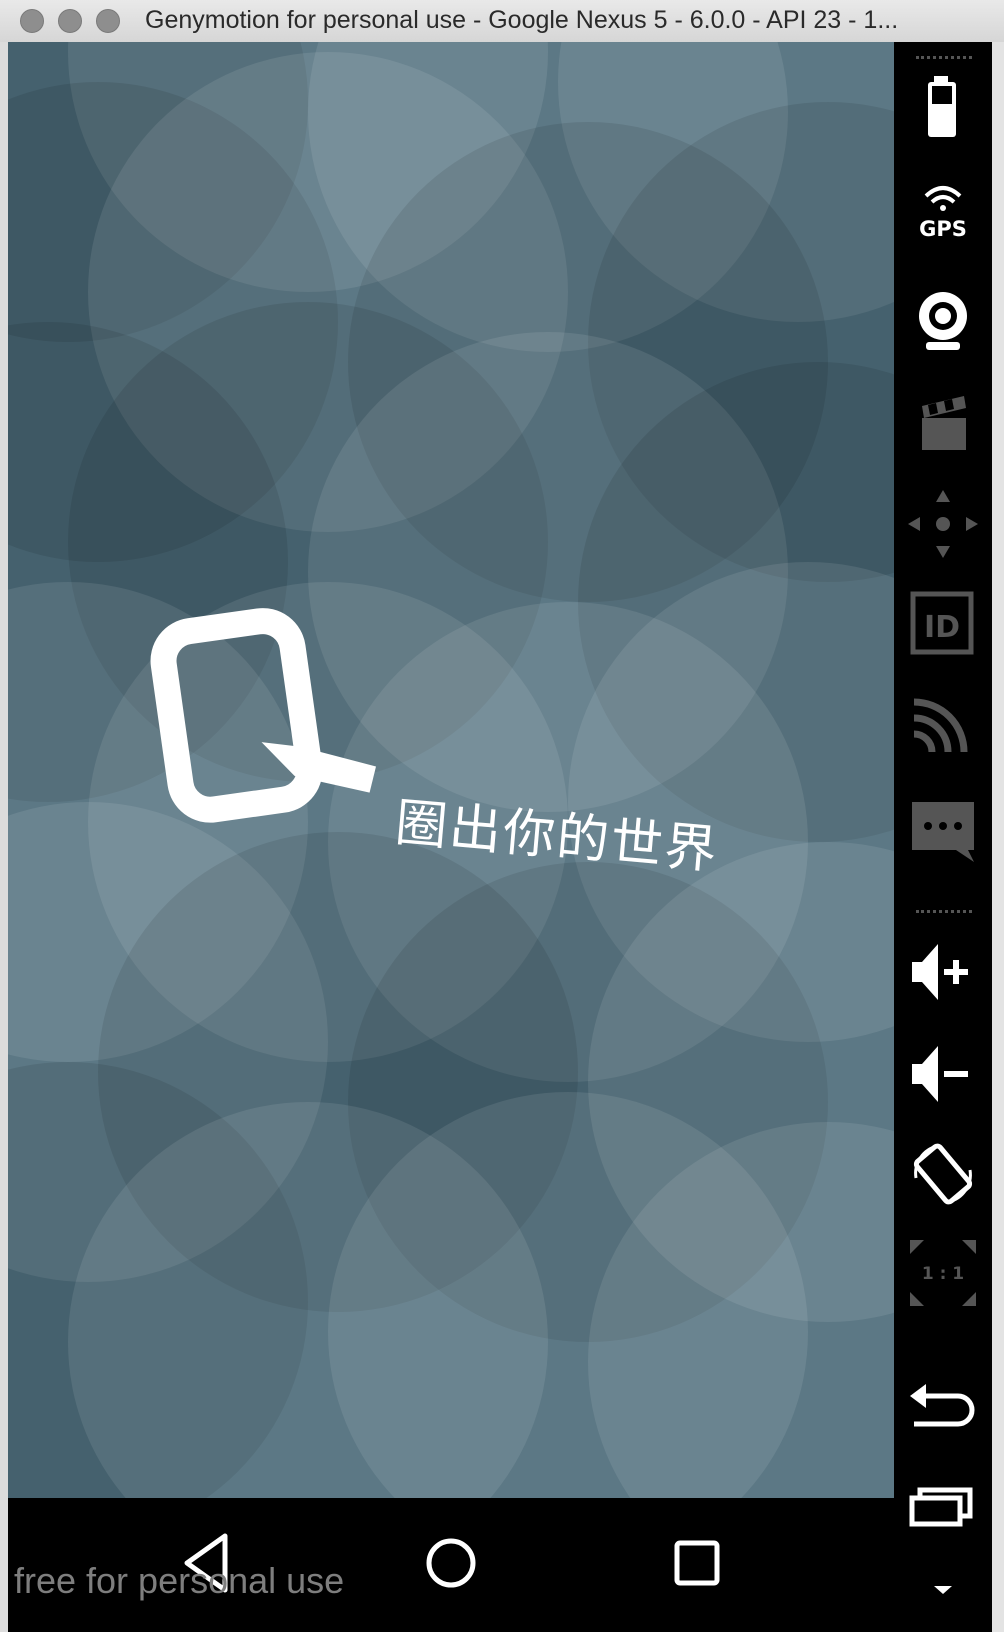 The image size is (1004, 1632). I want to click on network-widget-button, so click(943, 732).